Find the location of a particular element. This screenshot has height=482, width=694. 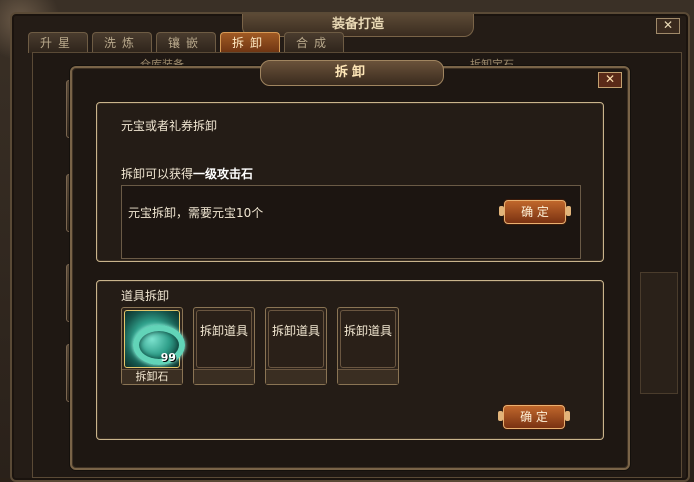

dialog-title: 拆卸 is located at coordinates (352, 73).